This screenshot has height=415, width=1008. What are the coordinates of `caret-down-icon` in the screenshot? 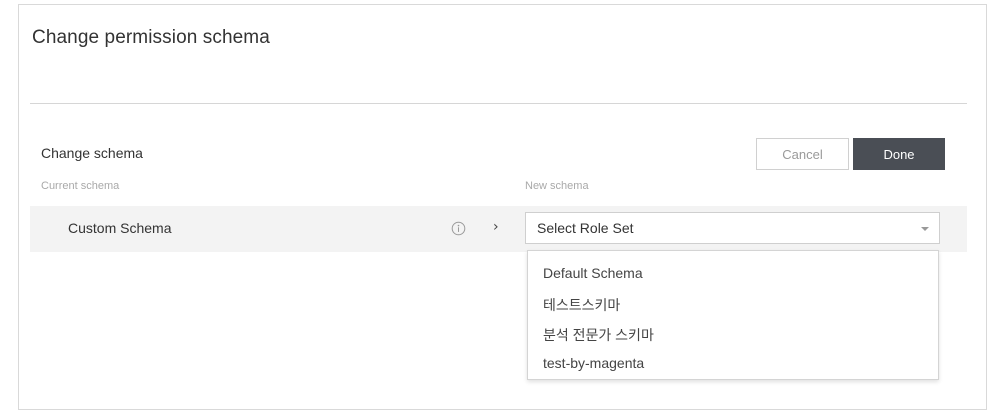 It's located at (925, 229).